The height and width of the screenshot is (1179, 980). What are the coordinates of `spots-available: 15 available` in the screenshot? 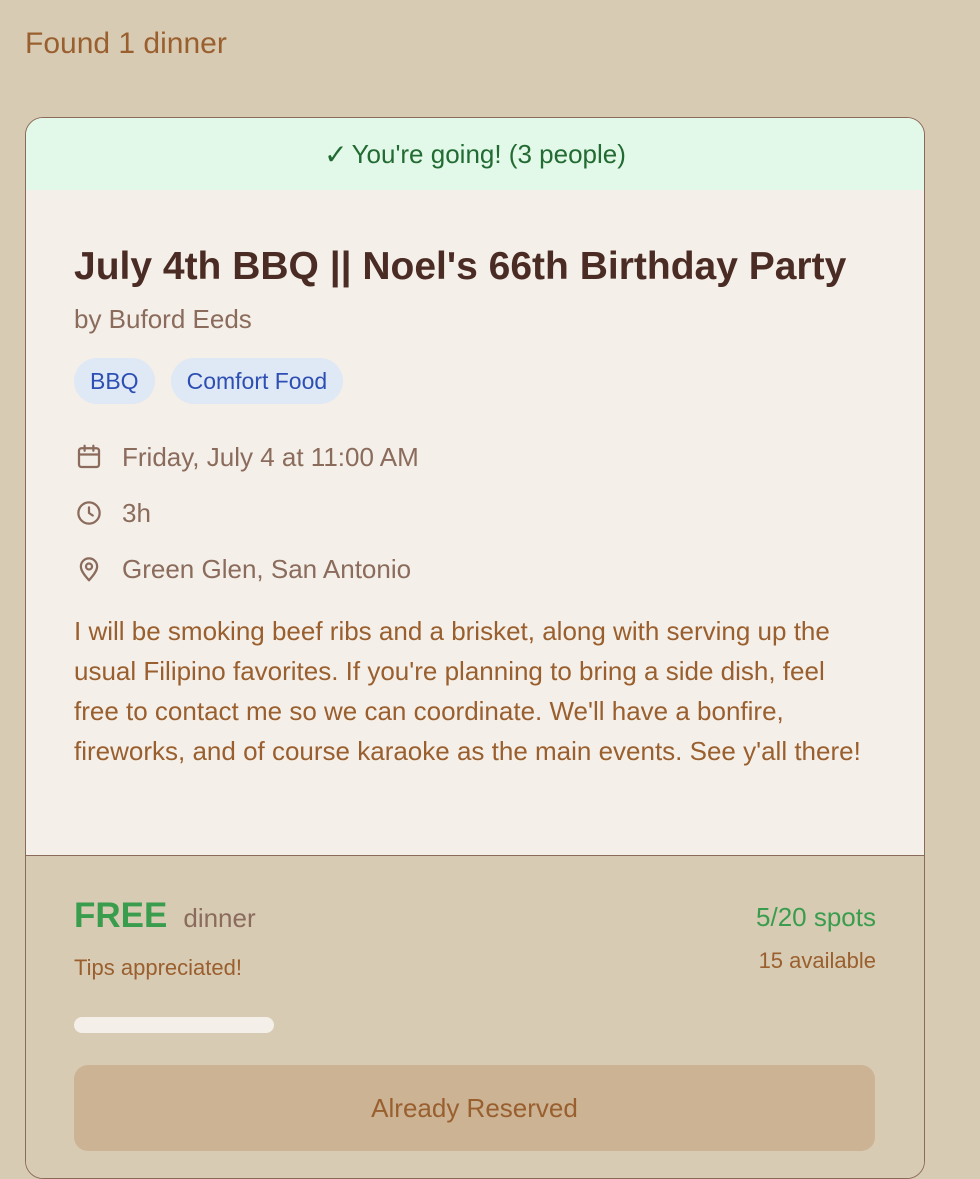 It's located at (817, 960).